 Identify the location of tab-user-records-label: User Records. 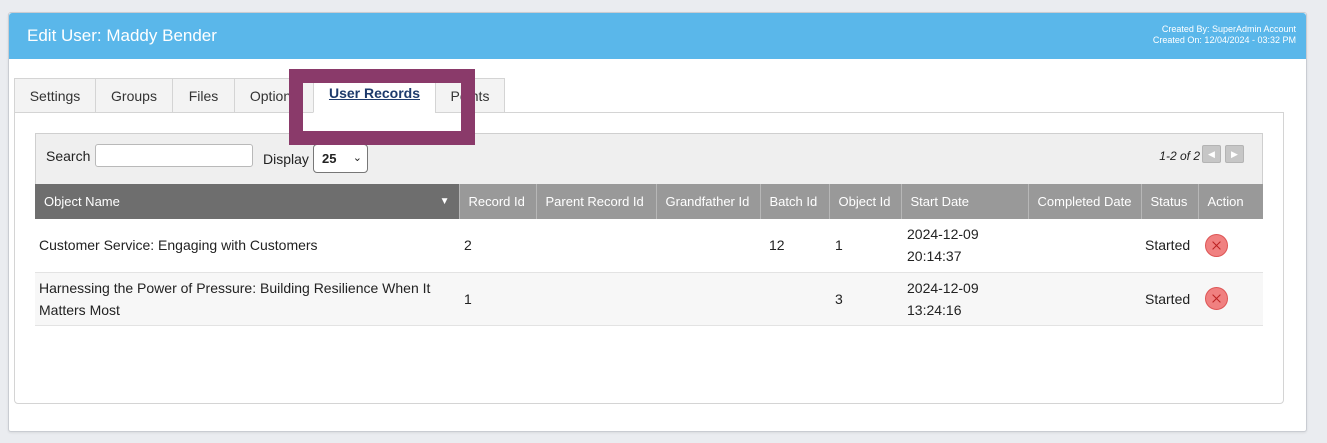
(374, 92).